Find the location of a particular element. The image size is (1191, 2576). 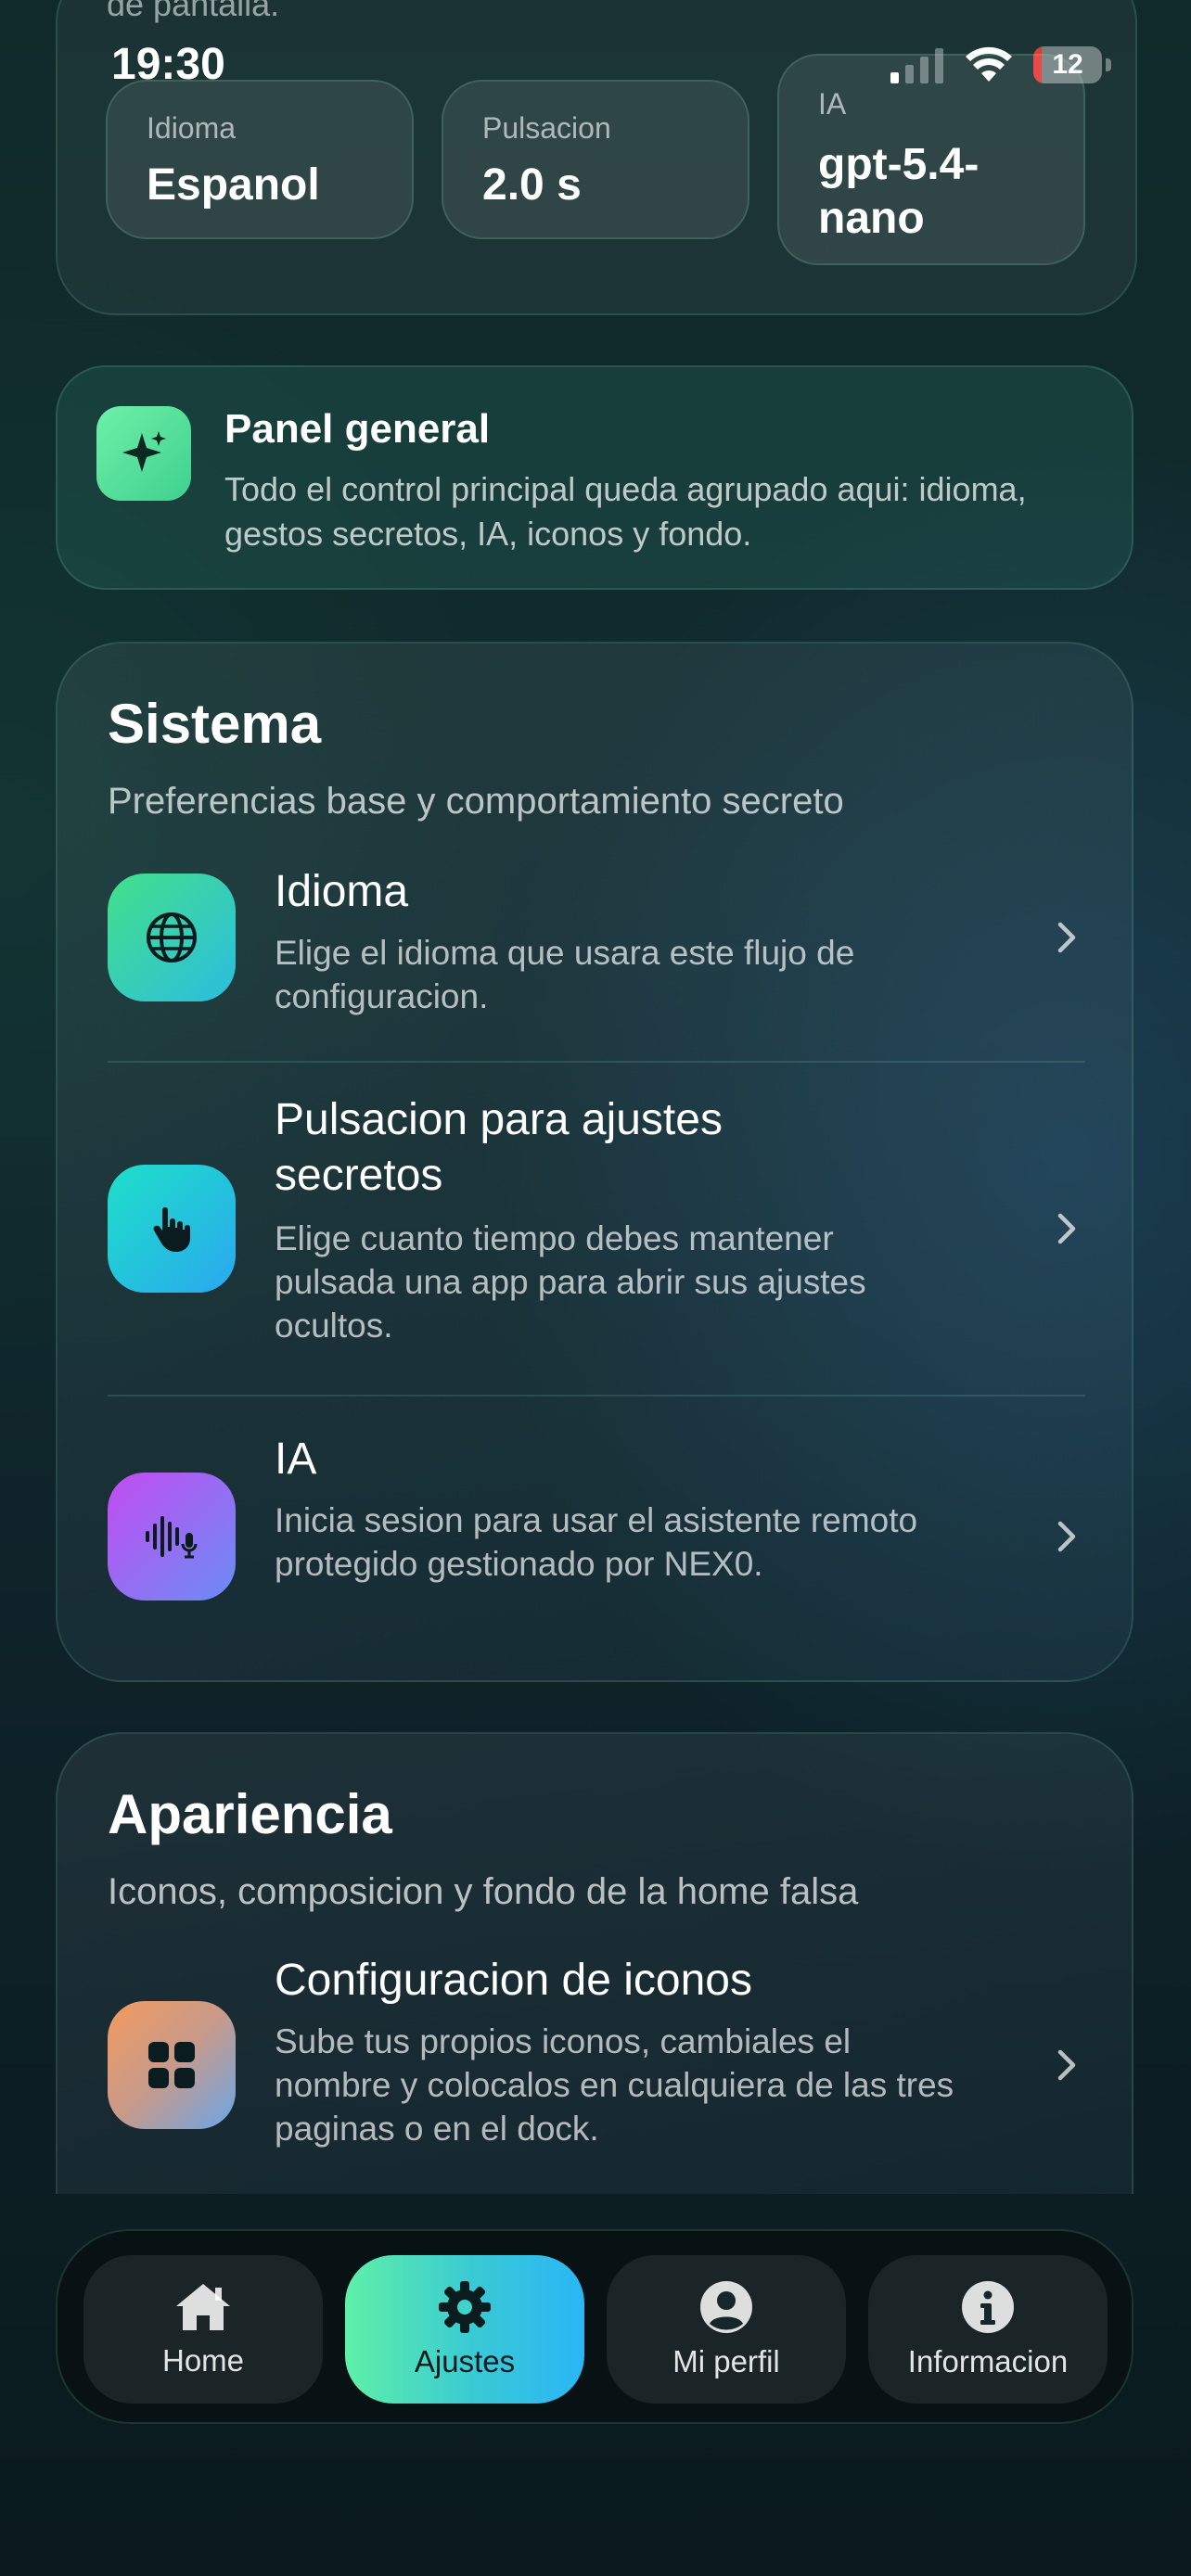

chip-pulsacion: Pulsacion 2.0 s is located at coordinates (595, 160).